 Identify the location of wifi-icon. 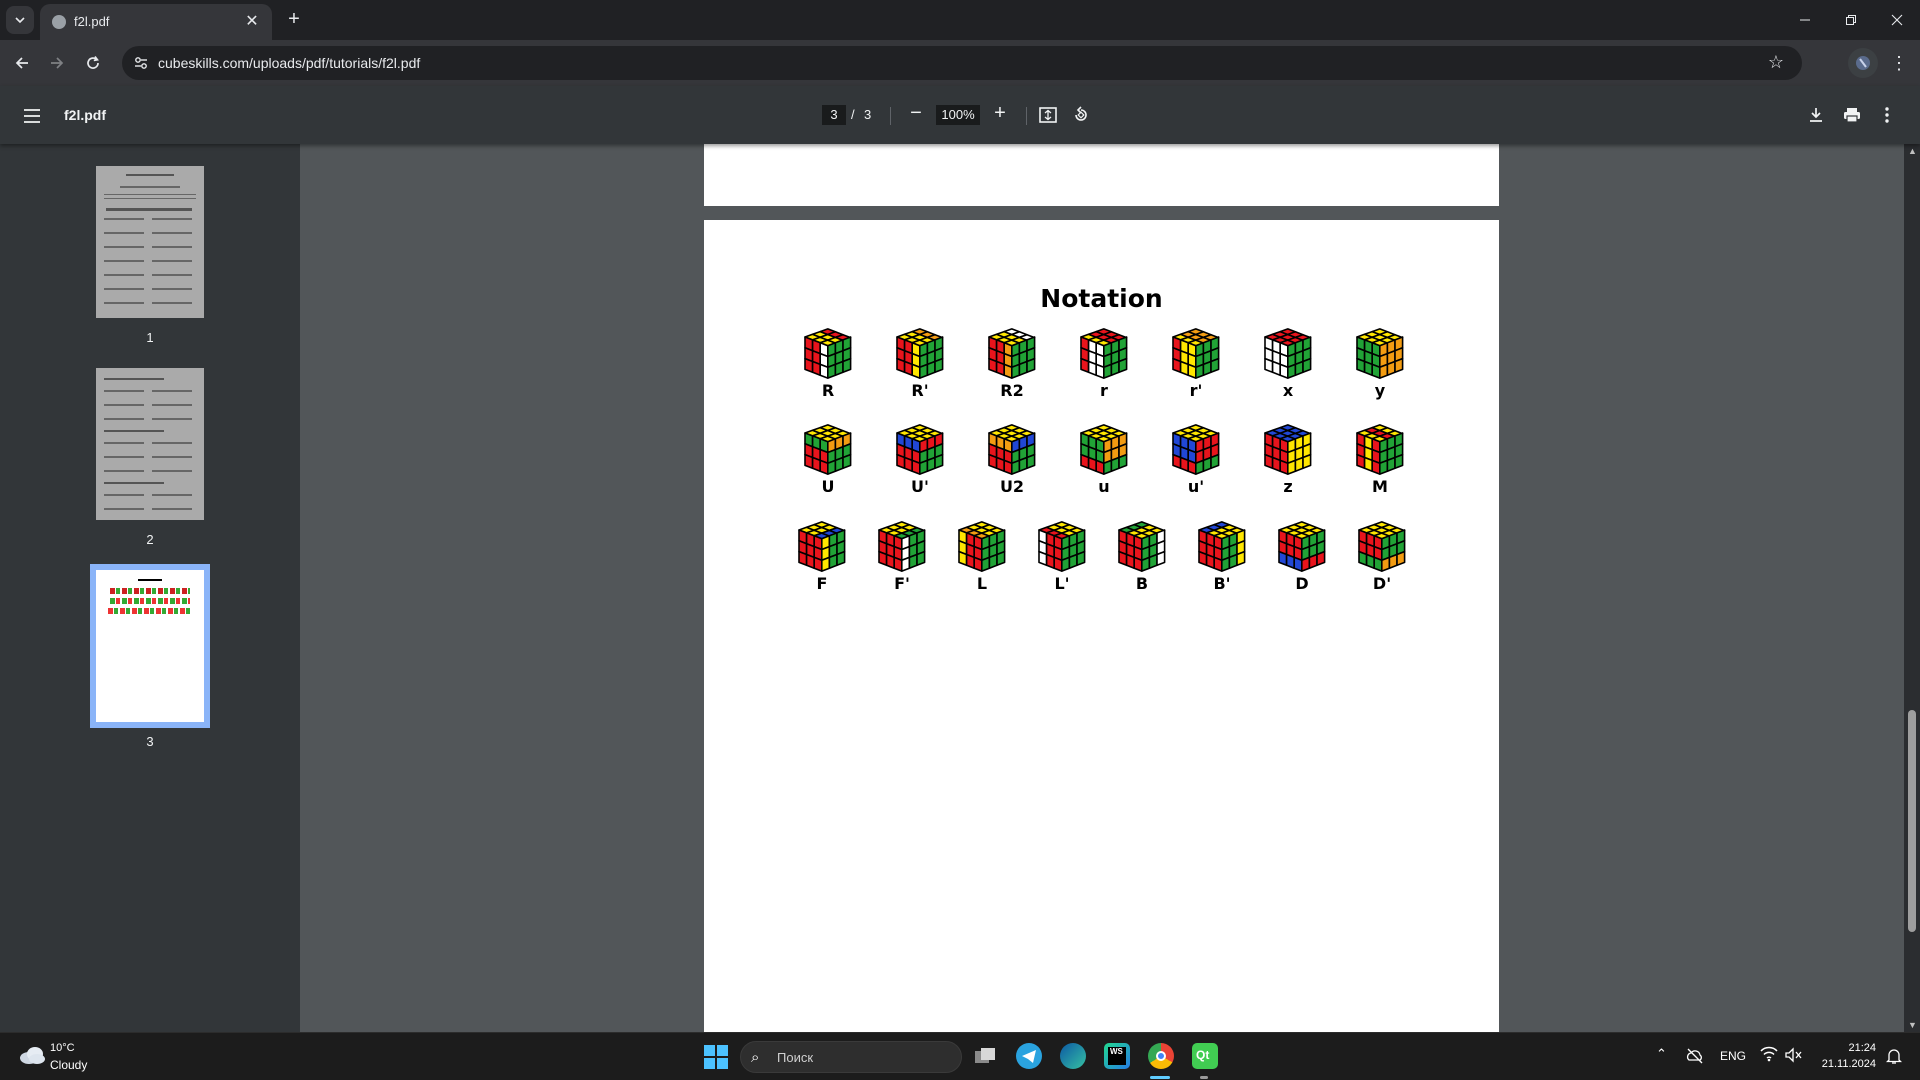
(1769, 1054).